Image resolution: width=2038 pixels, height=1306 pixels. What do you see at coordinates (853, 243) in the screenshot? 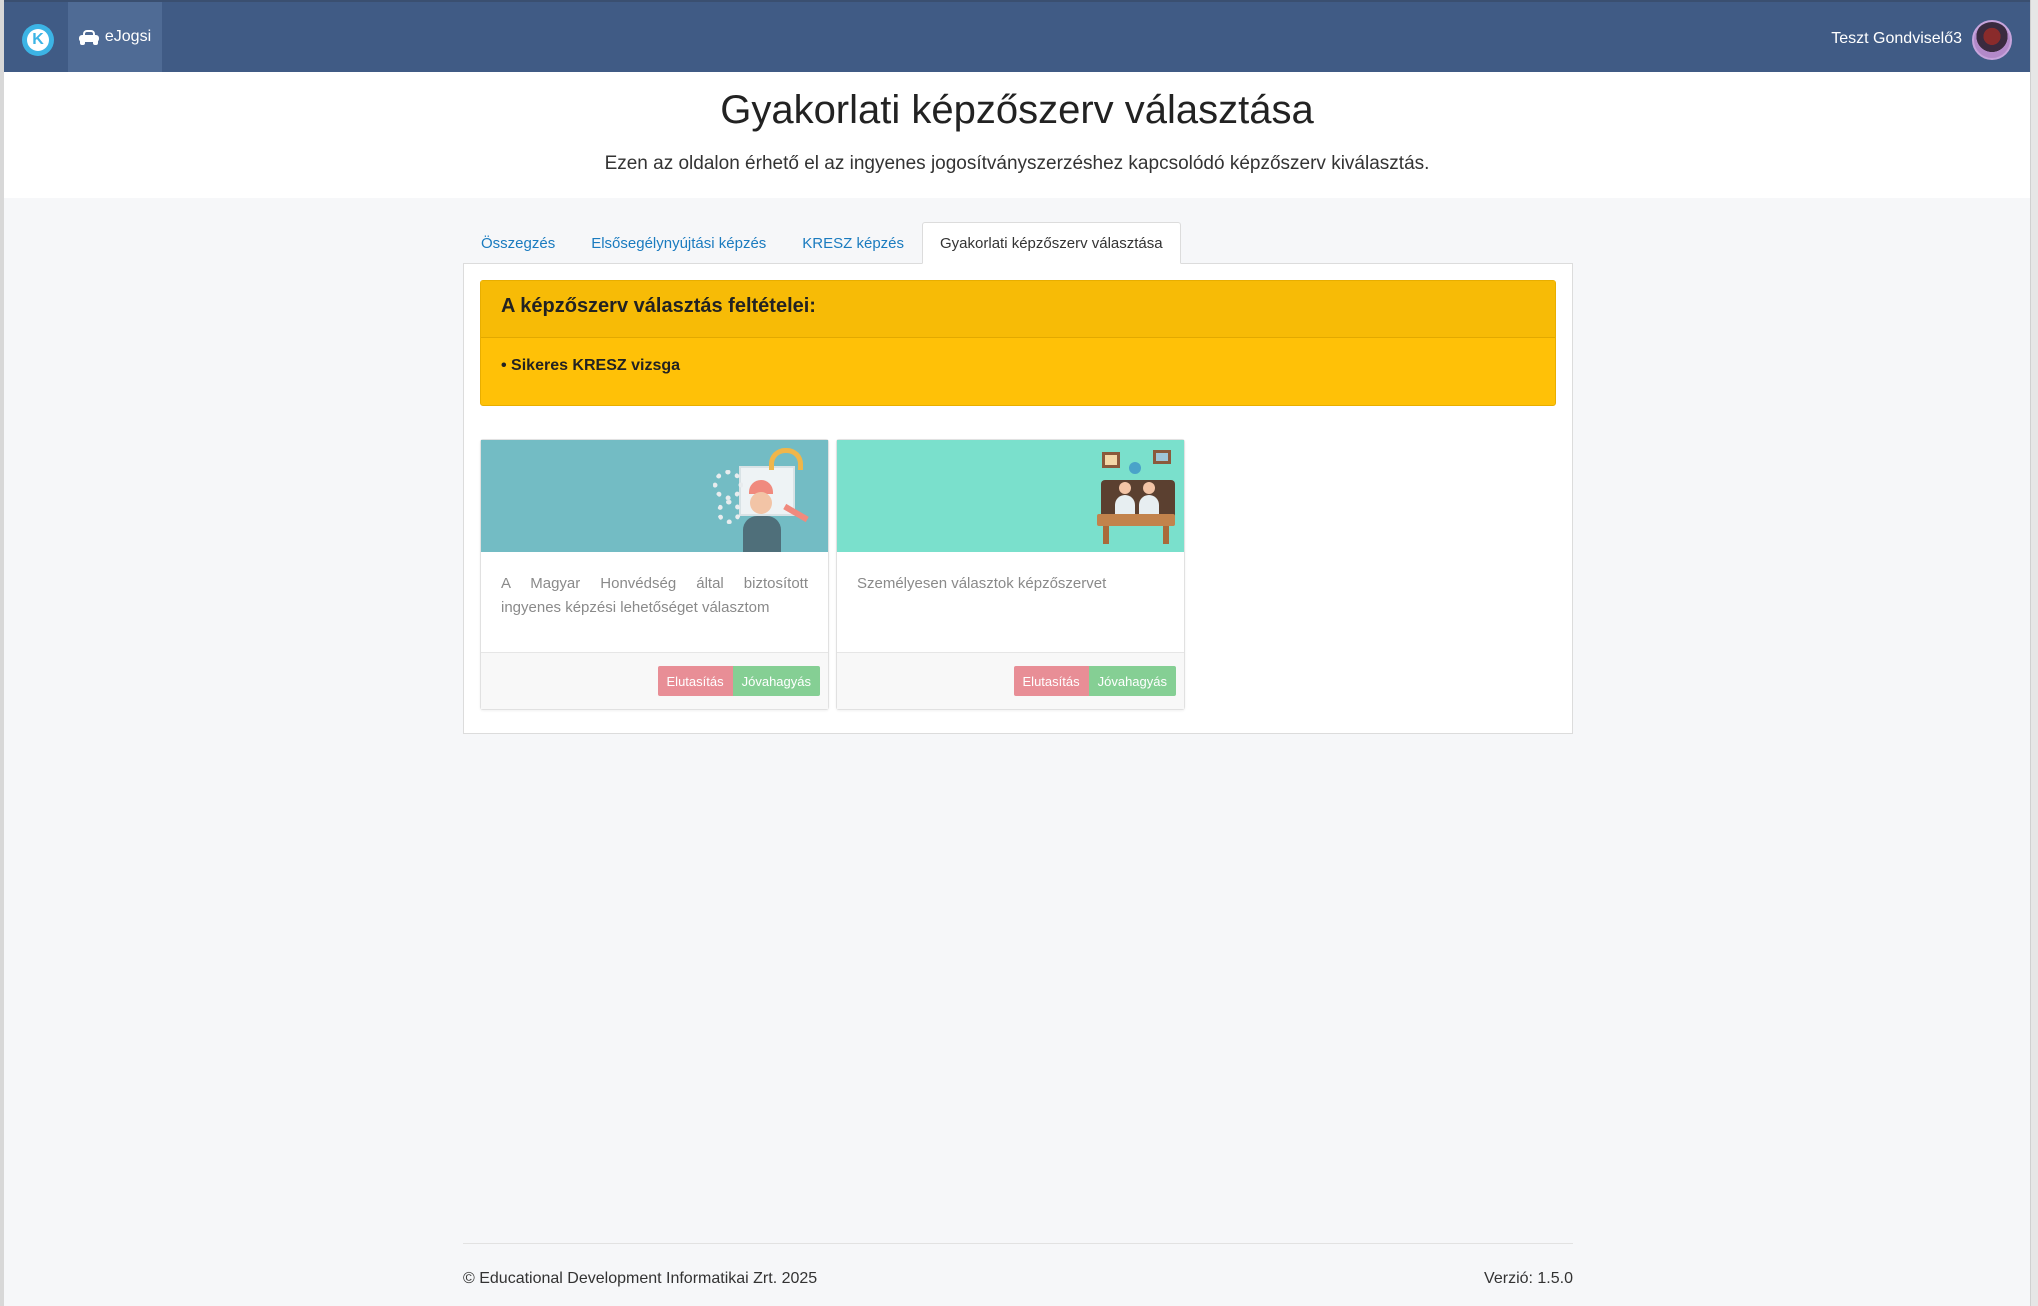
I see `tab-kresz: KRESZ képzés` at bounding box center [853, 243].